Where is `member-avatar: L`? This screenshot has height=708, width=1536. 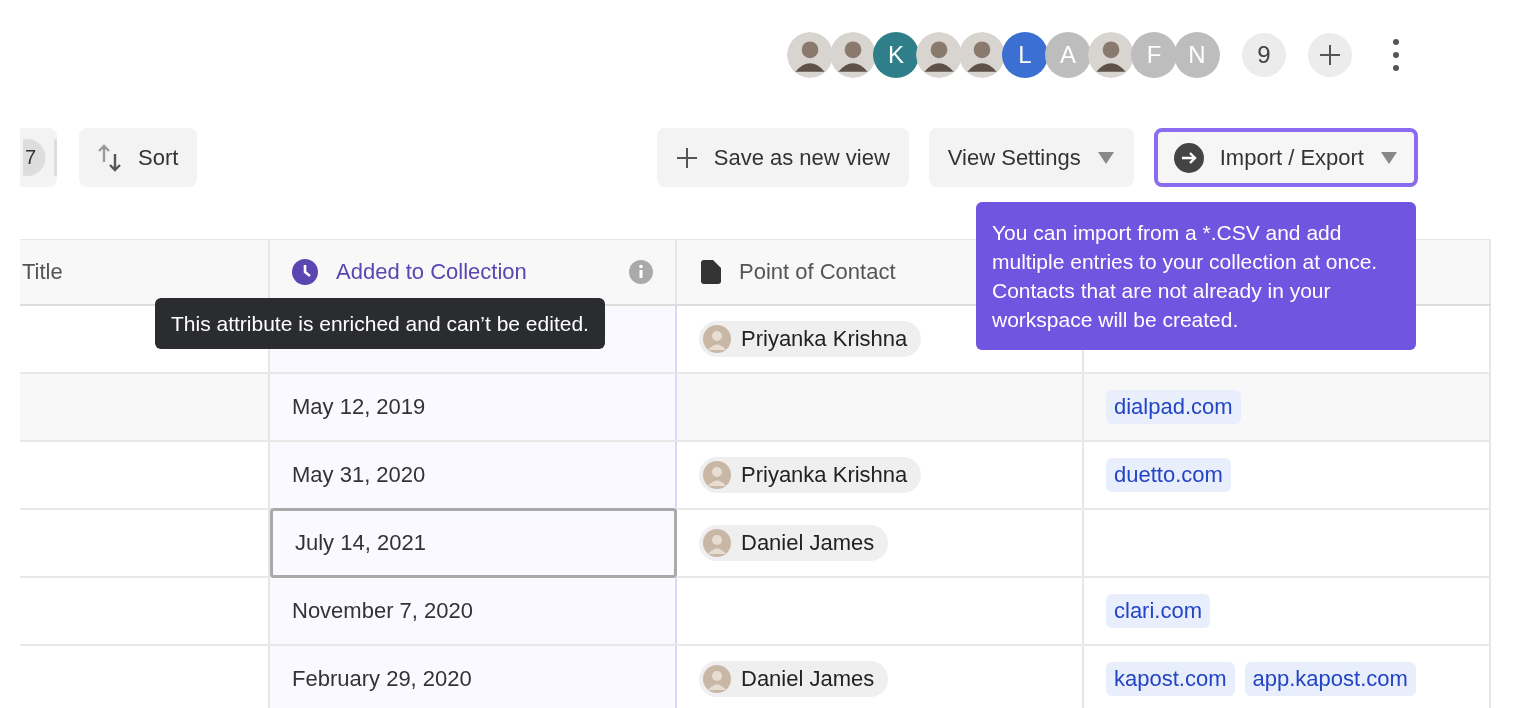
member-avatar: L is located at coordinates (1025, 55).